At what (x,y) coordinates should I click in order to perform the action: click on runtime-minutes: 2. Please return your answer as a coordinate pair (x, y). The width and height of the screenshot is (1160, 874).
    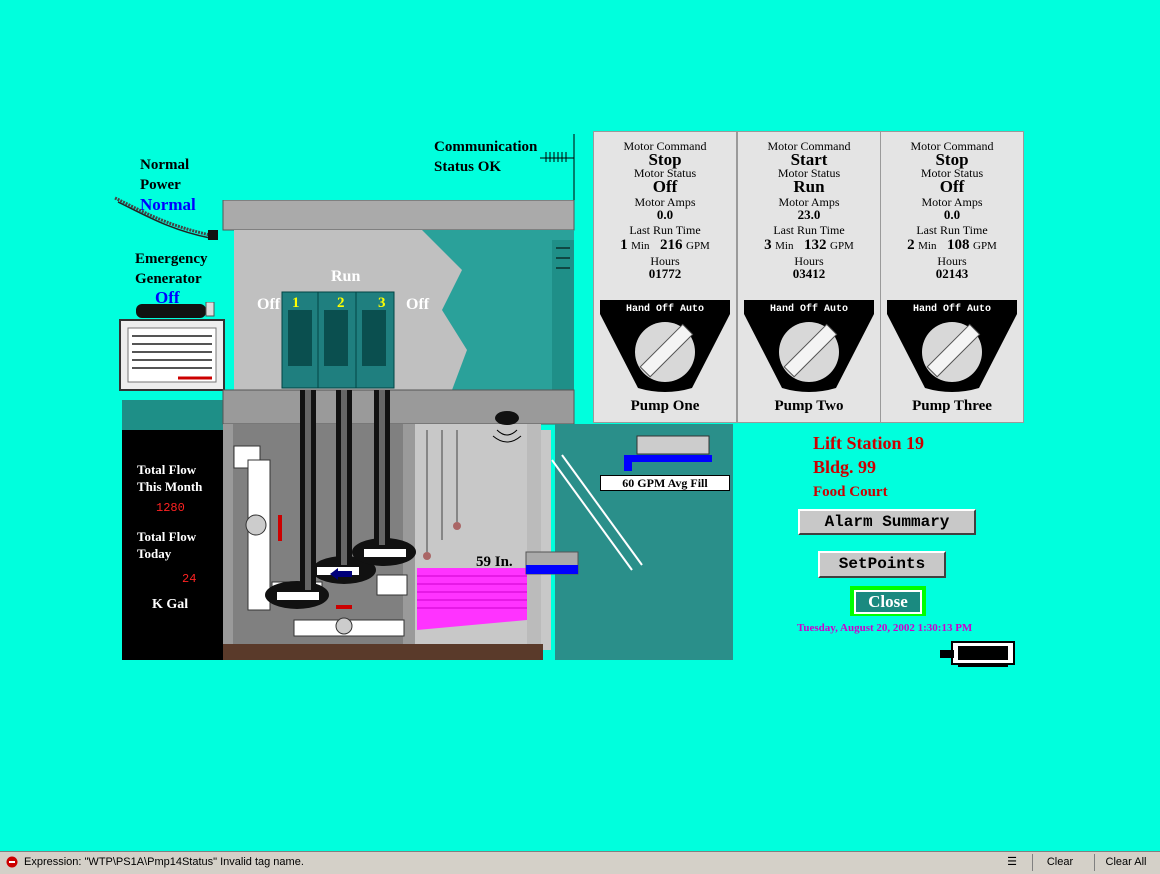
    Looking at the image, I should click on (911, 245).